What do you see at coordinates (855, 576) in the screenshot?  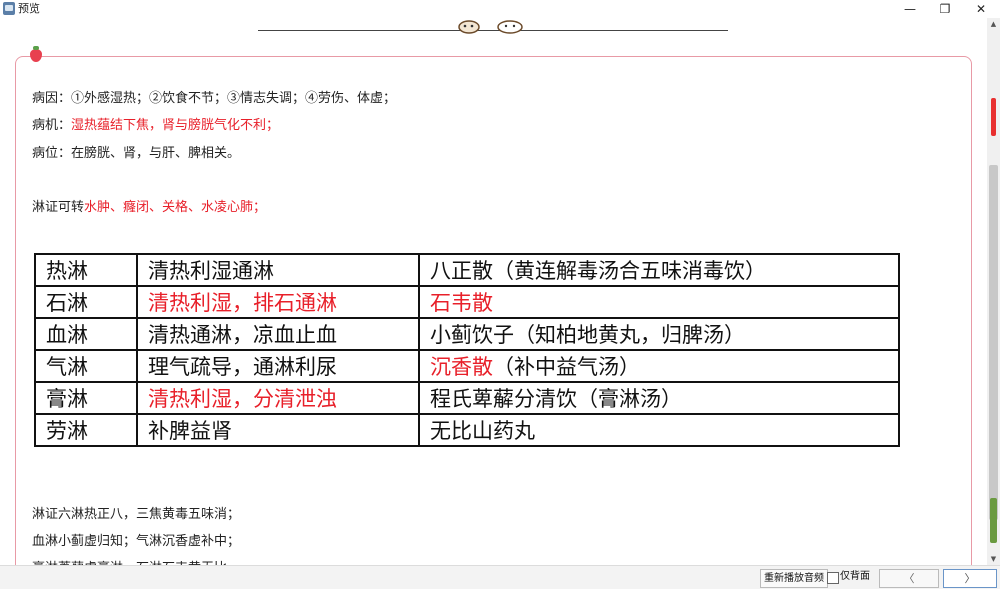 I see `only-back-label: 仅背面` at bounding box center [855, 576].